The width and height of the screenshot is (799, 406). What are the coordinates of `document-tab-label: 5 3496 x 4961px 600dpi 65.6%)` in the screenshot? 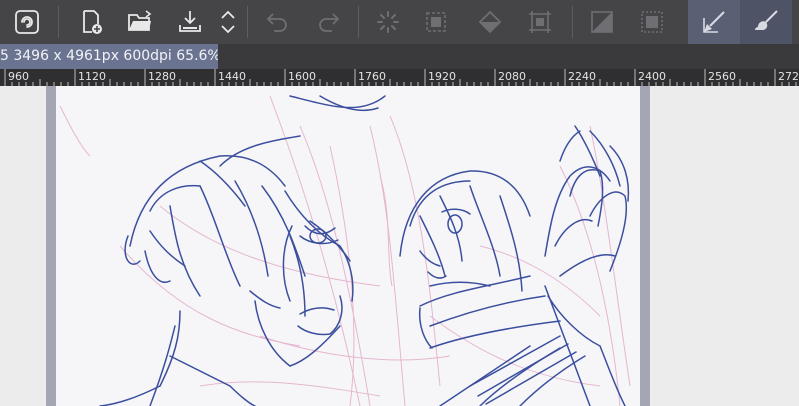 It's located at (109, 56).